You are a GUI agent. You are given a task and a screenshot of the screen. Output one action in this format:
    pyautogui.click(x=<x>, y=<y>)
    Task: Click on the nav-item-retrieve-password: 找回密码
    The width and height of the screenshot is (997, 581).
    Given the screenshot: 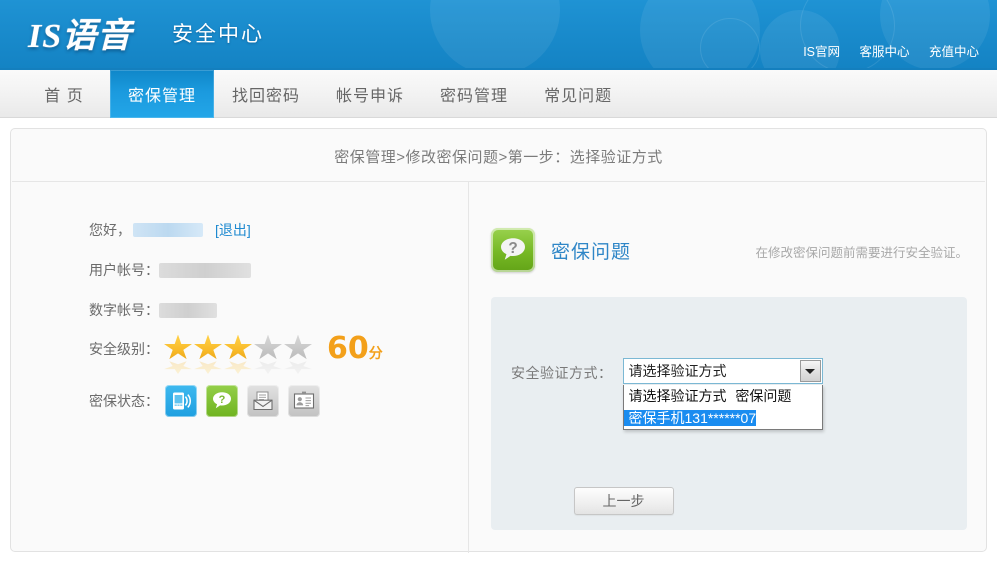 What is the action you would take?
    pyautogui.click(x=266, y=94)
    